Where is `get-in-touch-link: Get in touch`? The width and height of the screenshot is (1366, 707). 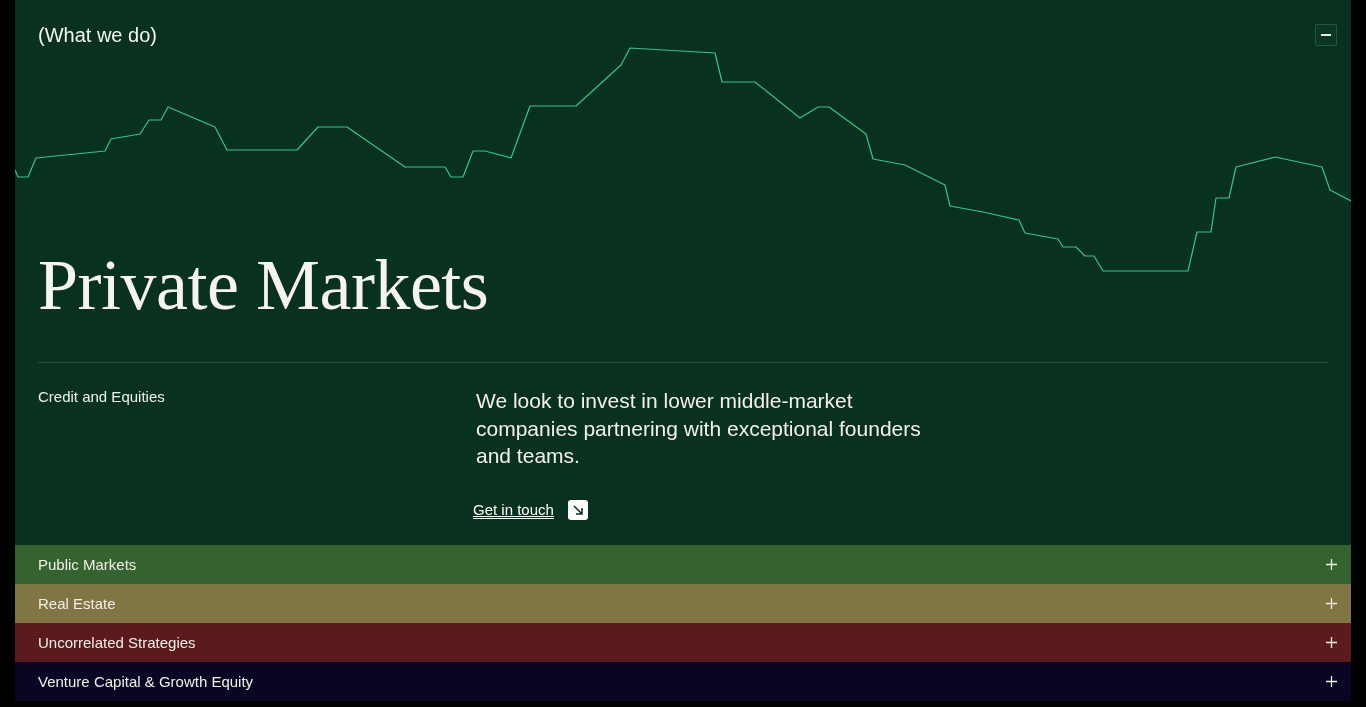
get-in-touch-link: Get in touch is located at coordinates (530, 509).